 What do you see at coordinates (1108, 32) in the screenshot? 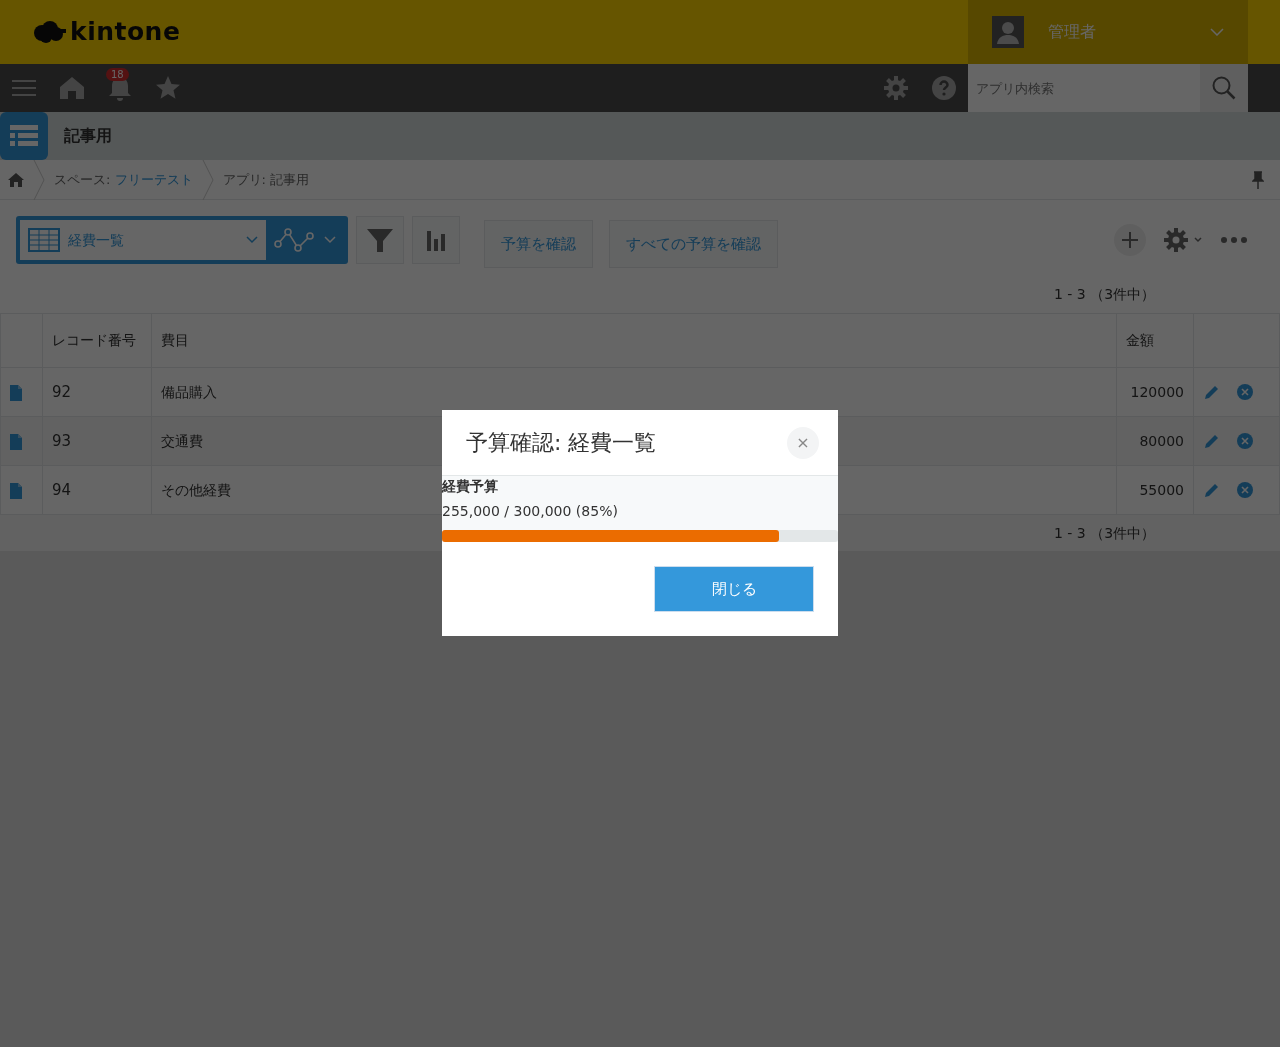
I see `user-menu: 管理者` at bounding box center [1108, 32].